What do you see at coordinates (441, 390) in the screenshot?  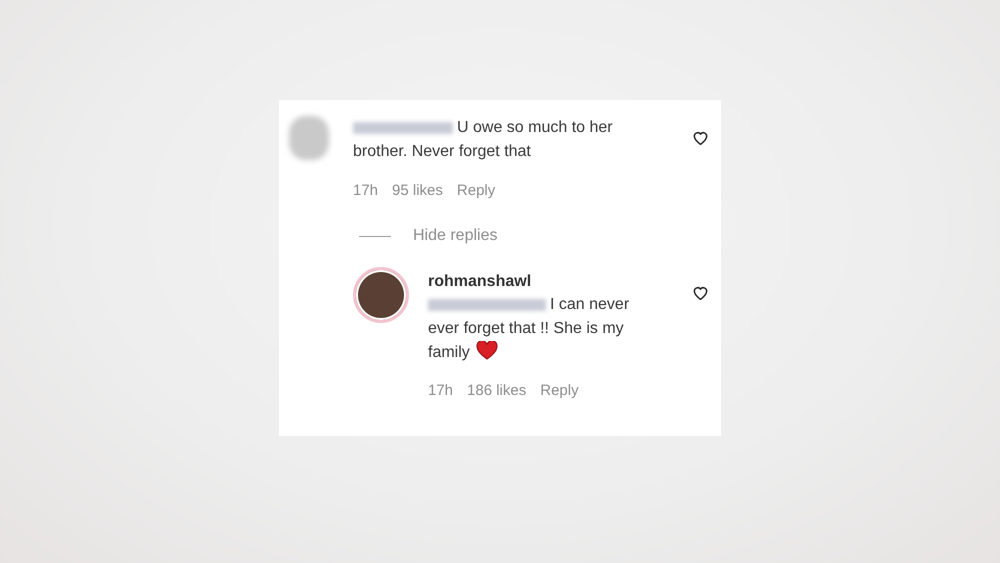 I see `reply-time: 17h` at bounding box center [441, 390].